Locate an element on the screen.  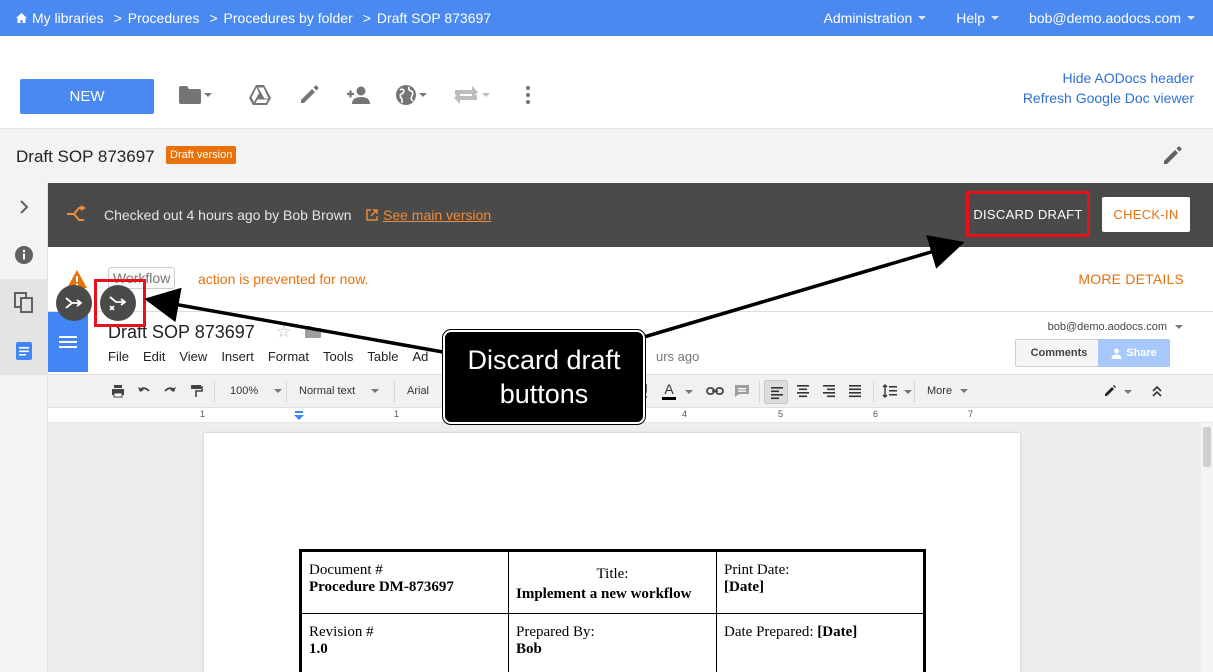
comments-button: Comments is located at coordinates (1059, 353).